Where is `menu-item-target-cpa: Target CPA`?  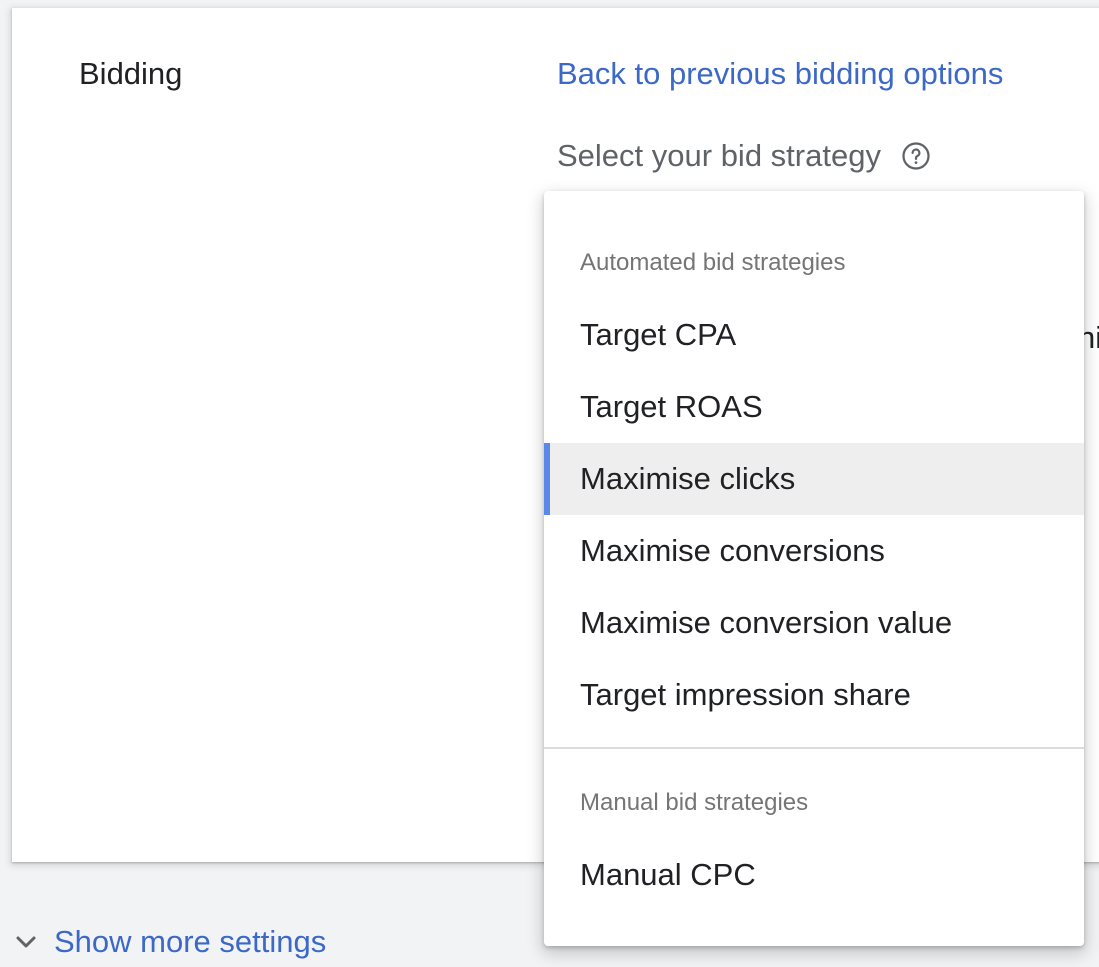 menu-item-target-cpa: Target CPA is located at coordinates (814, 335).